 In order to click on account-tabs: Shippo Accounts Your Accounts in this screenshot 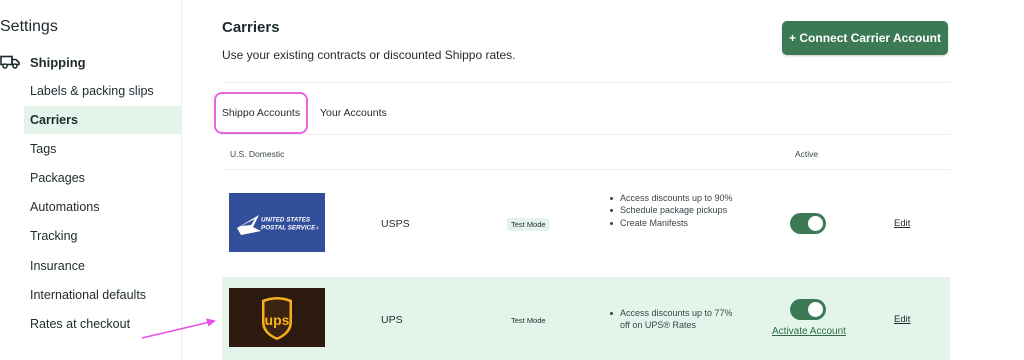, I will do `click(582, 113)`.